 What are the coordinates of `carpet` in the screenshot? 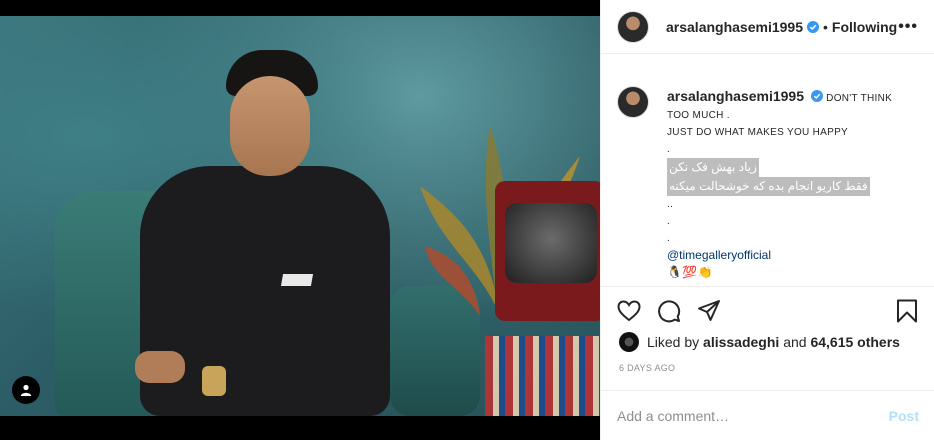 It's located at (542, 376).